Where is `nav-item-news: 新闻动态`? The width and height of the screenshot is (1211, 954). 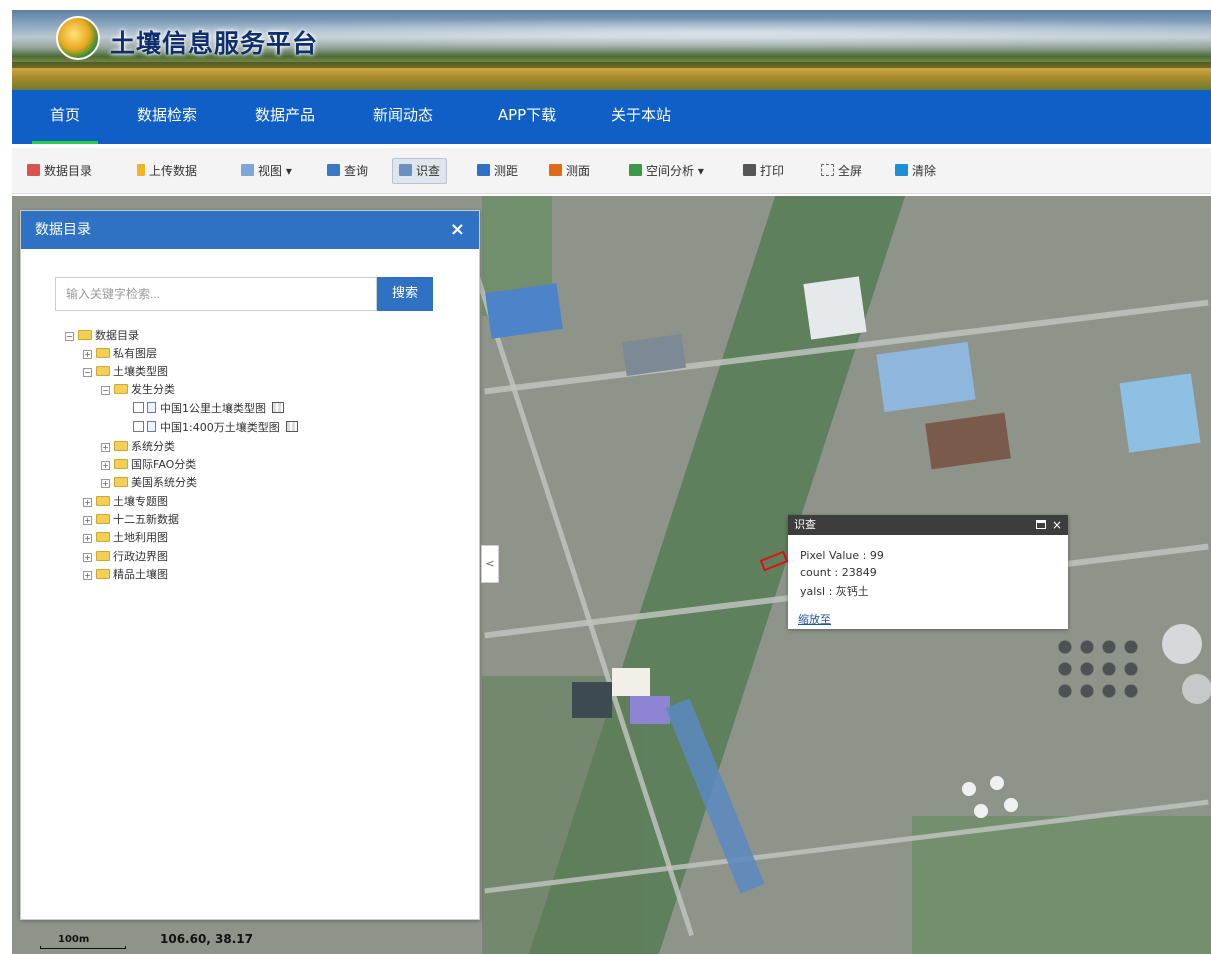 nav-item-news: 新闻动态 is located at coordinates (403, 117).